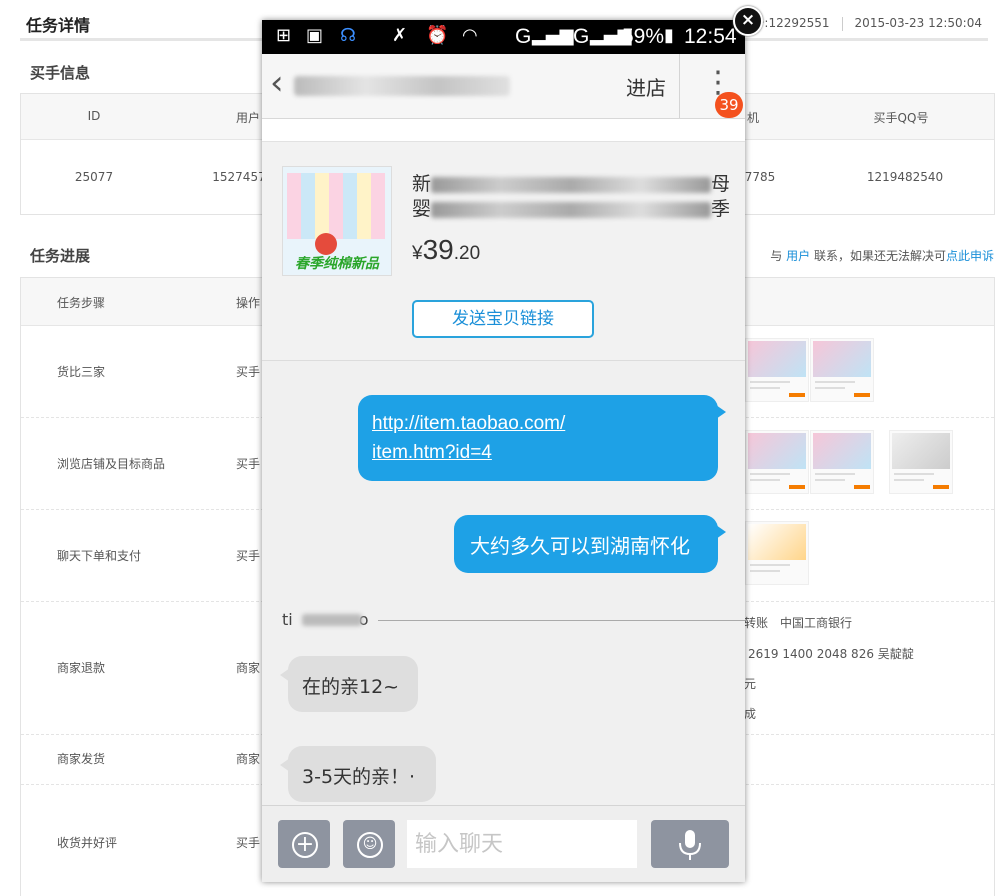  What do you see at coordinates (81, 759) in the screenshot?
I see `step-ship: 商家发货` at bounding box center [81, 759].